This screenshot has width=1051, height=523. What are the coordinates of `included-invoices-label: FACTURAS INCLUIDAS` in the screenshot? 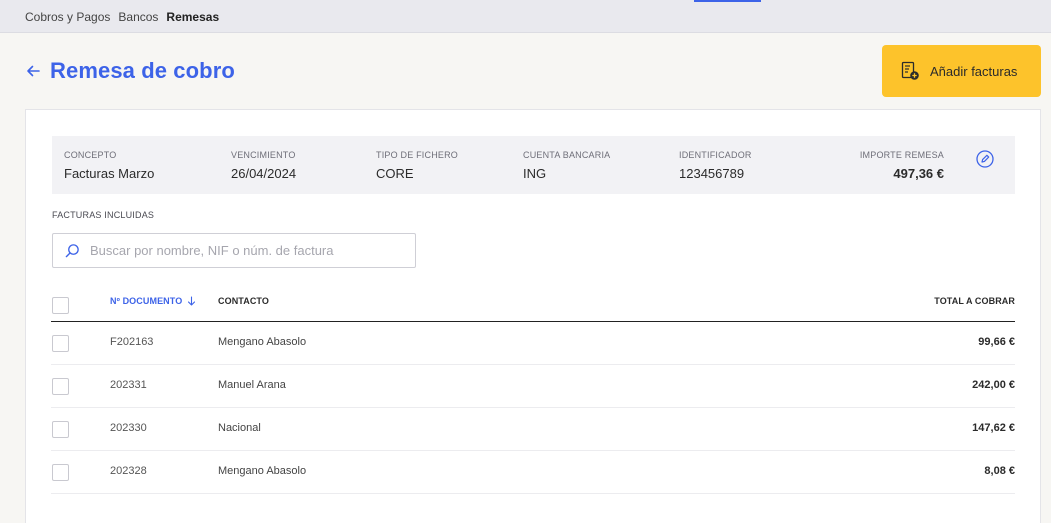 It's located at (103, 215).